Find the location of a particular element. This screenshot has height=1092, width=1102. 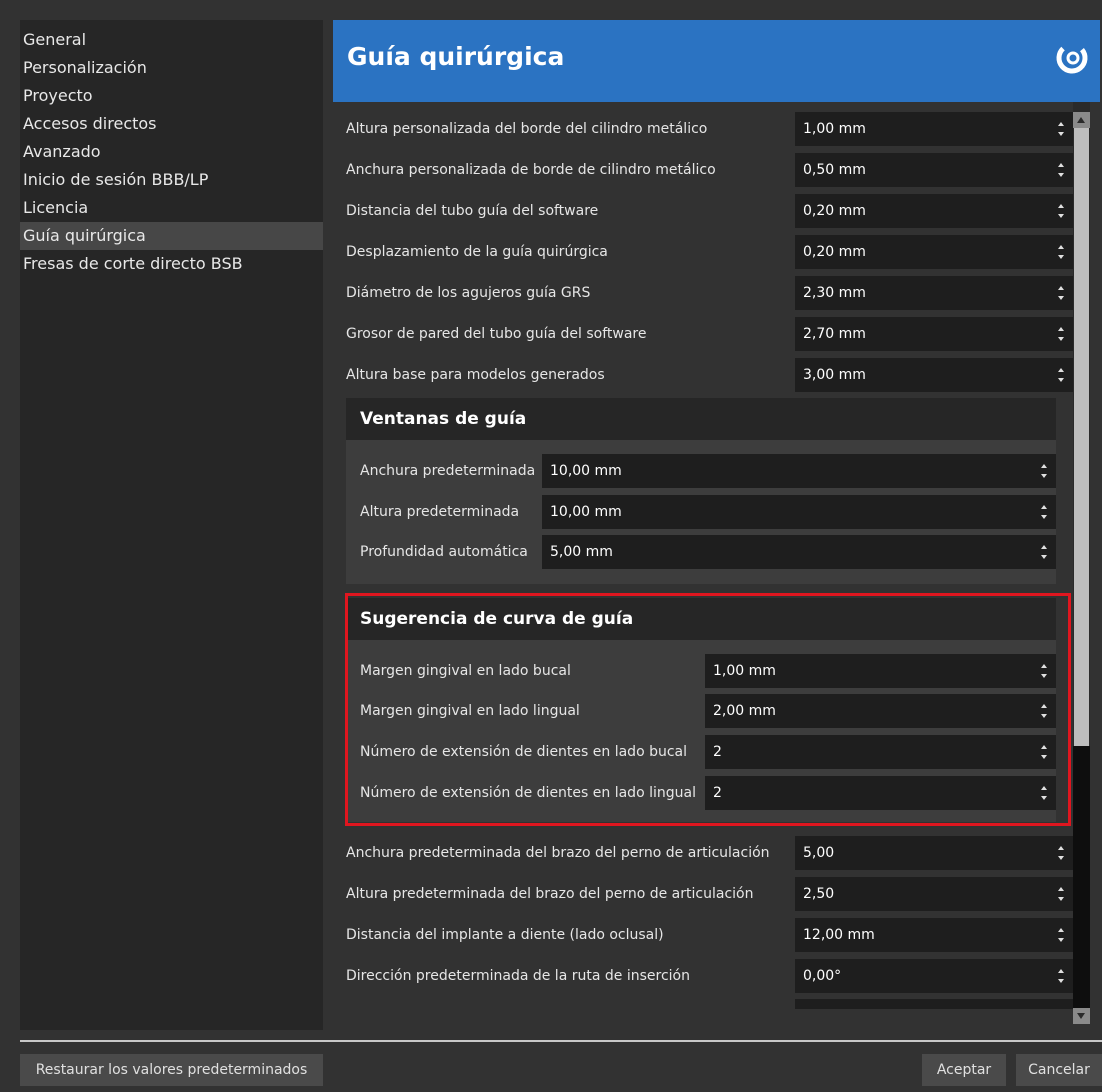

partial-spinbox is located at coordinates (934, 1004).